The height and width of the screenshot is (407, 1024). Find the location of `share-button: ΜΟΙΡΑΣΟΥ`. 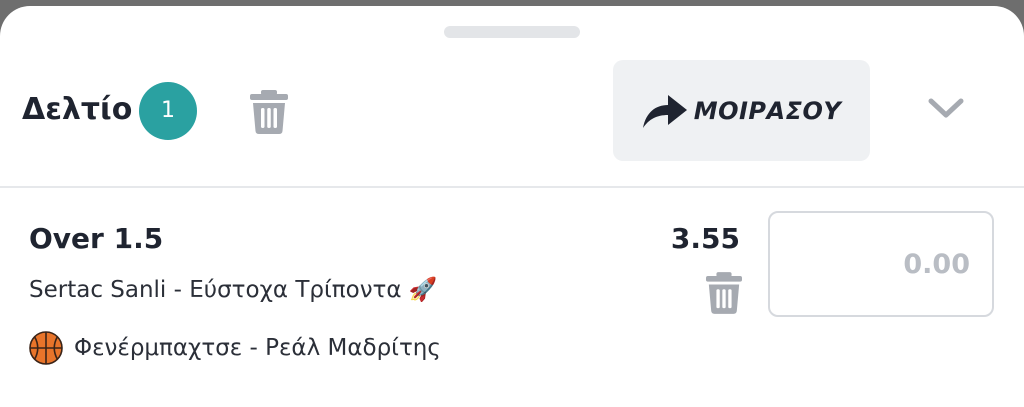

share-button: ΜΟΙΡΑΣΟΥ is located at coordinates (741, 110).